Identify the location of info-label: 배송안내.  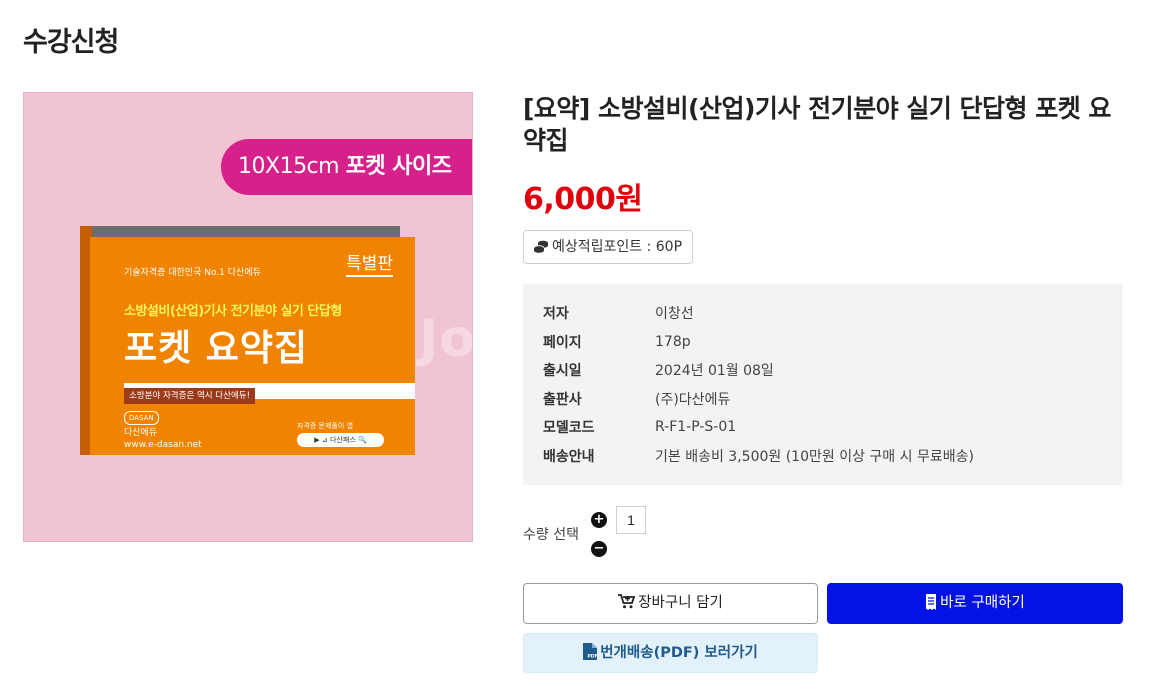
(569, 456).